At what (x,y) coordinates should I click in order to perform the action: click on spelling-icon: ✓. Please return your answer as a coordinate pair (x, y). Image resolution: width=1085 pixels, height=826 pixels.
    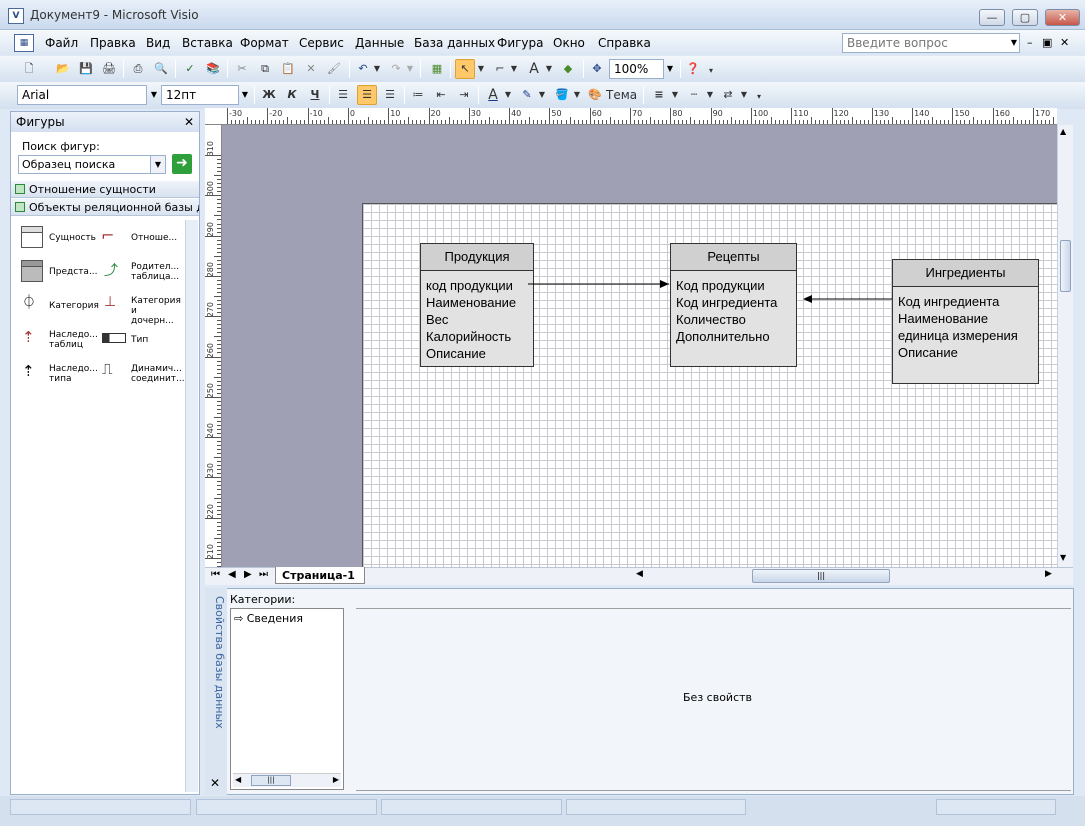
    Looking at the image, I should click on (190, 69).